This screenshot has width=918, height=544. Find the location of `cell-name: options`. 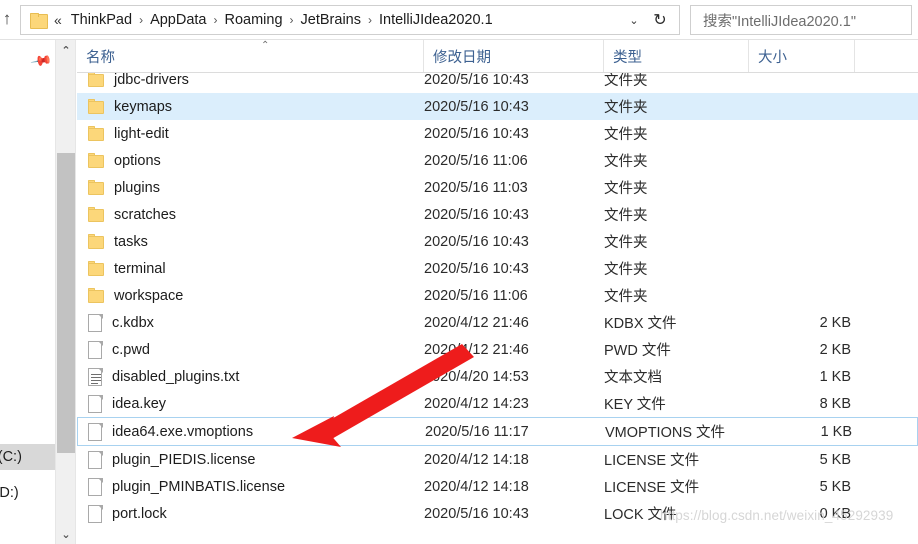

cell-name: options is located at coordinates (248, 161).